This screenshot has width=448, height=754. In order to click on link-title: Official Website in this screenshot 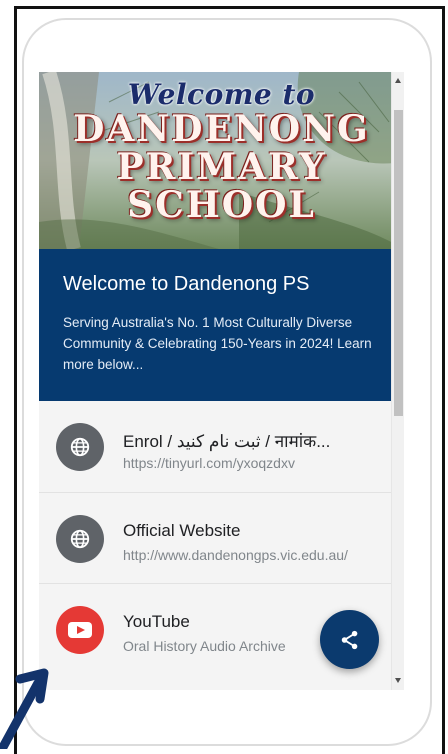, I will do `click(182, 530)`.